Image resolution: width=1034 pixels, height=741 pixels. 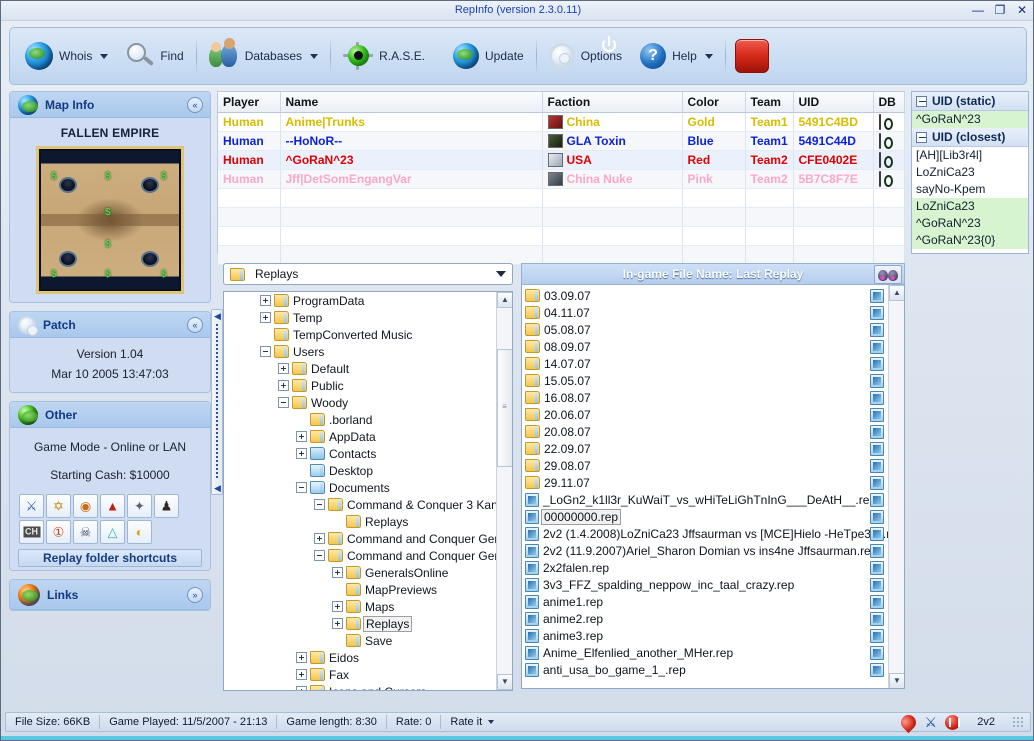 What do you see at coordinates (695, 312) in the screenshot?
I see `file-list-item: 04.11.07` at bounding box center [695, 312].